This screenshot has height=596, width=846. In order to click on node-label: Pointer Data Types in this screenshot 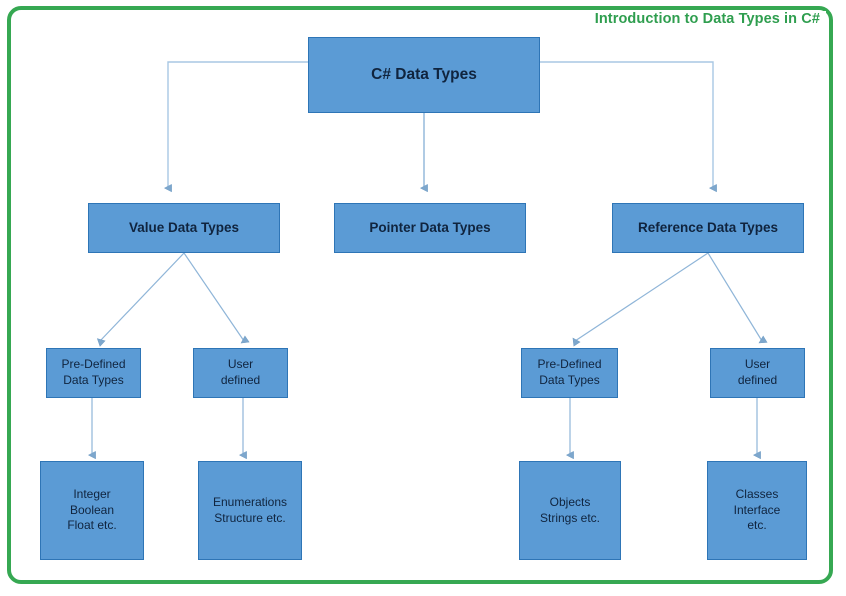, I will do `click(430, 228)`.